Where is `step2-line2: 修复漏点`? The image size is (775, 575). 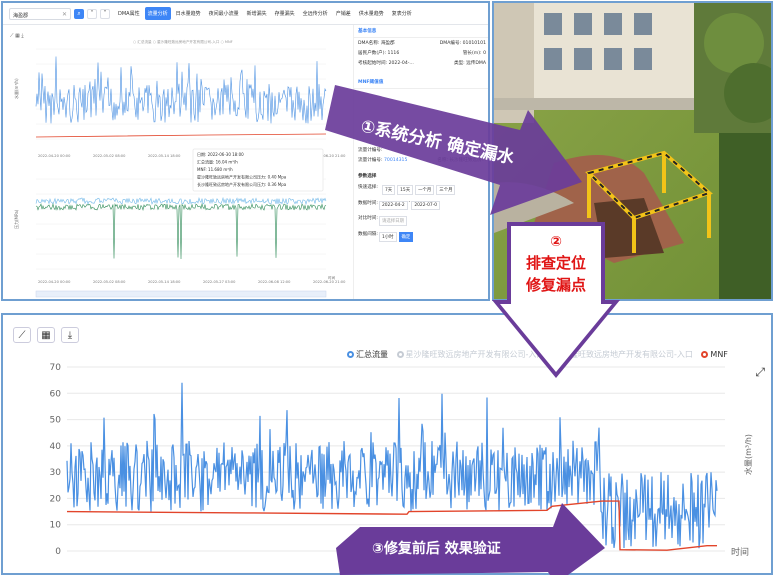 step2-line2: 修复漏点 is located at coordinates (555, 285).